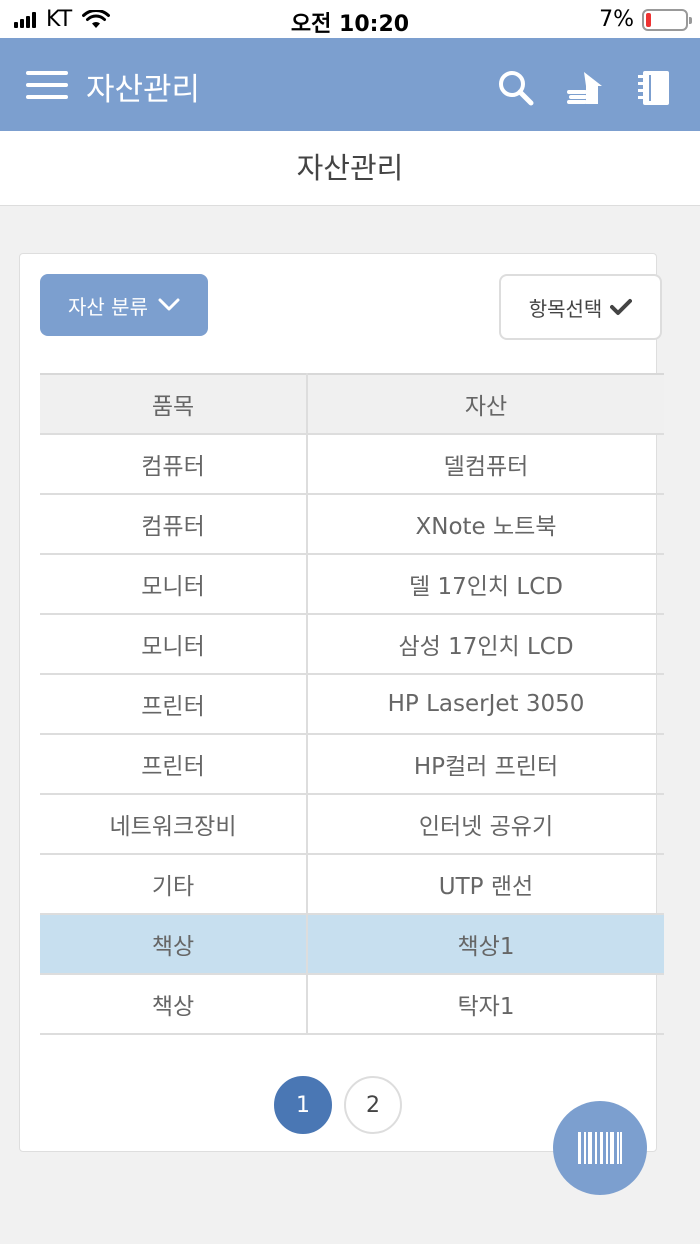 Image resolution: width=700 pixels, height=1244 pixels. What do you see at coordinates (485, 704) in the screenshot?
I see `cell-asset: HP LaserJet 3050` at bounding box center [485, 704].